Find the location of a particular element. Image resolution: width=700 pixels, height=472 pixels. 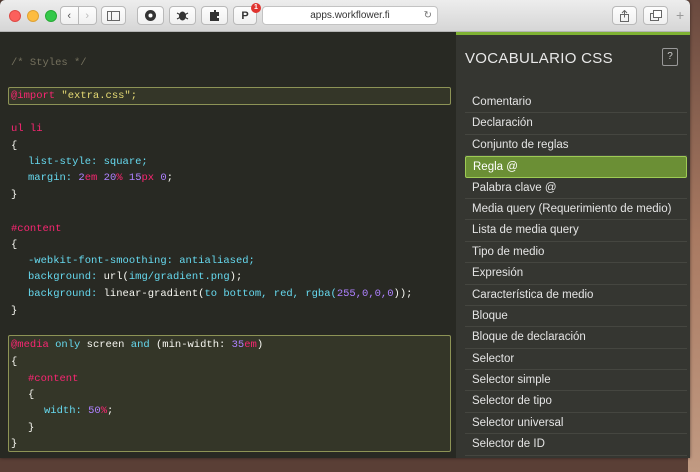

chevron-right-icon: › is located at coordinates (87, 15).